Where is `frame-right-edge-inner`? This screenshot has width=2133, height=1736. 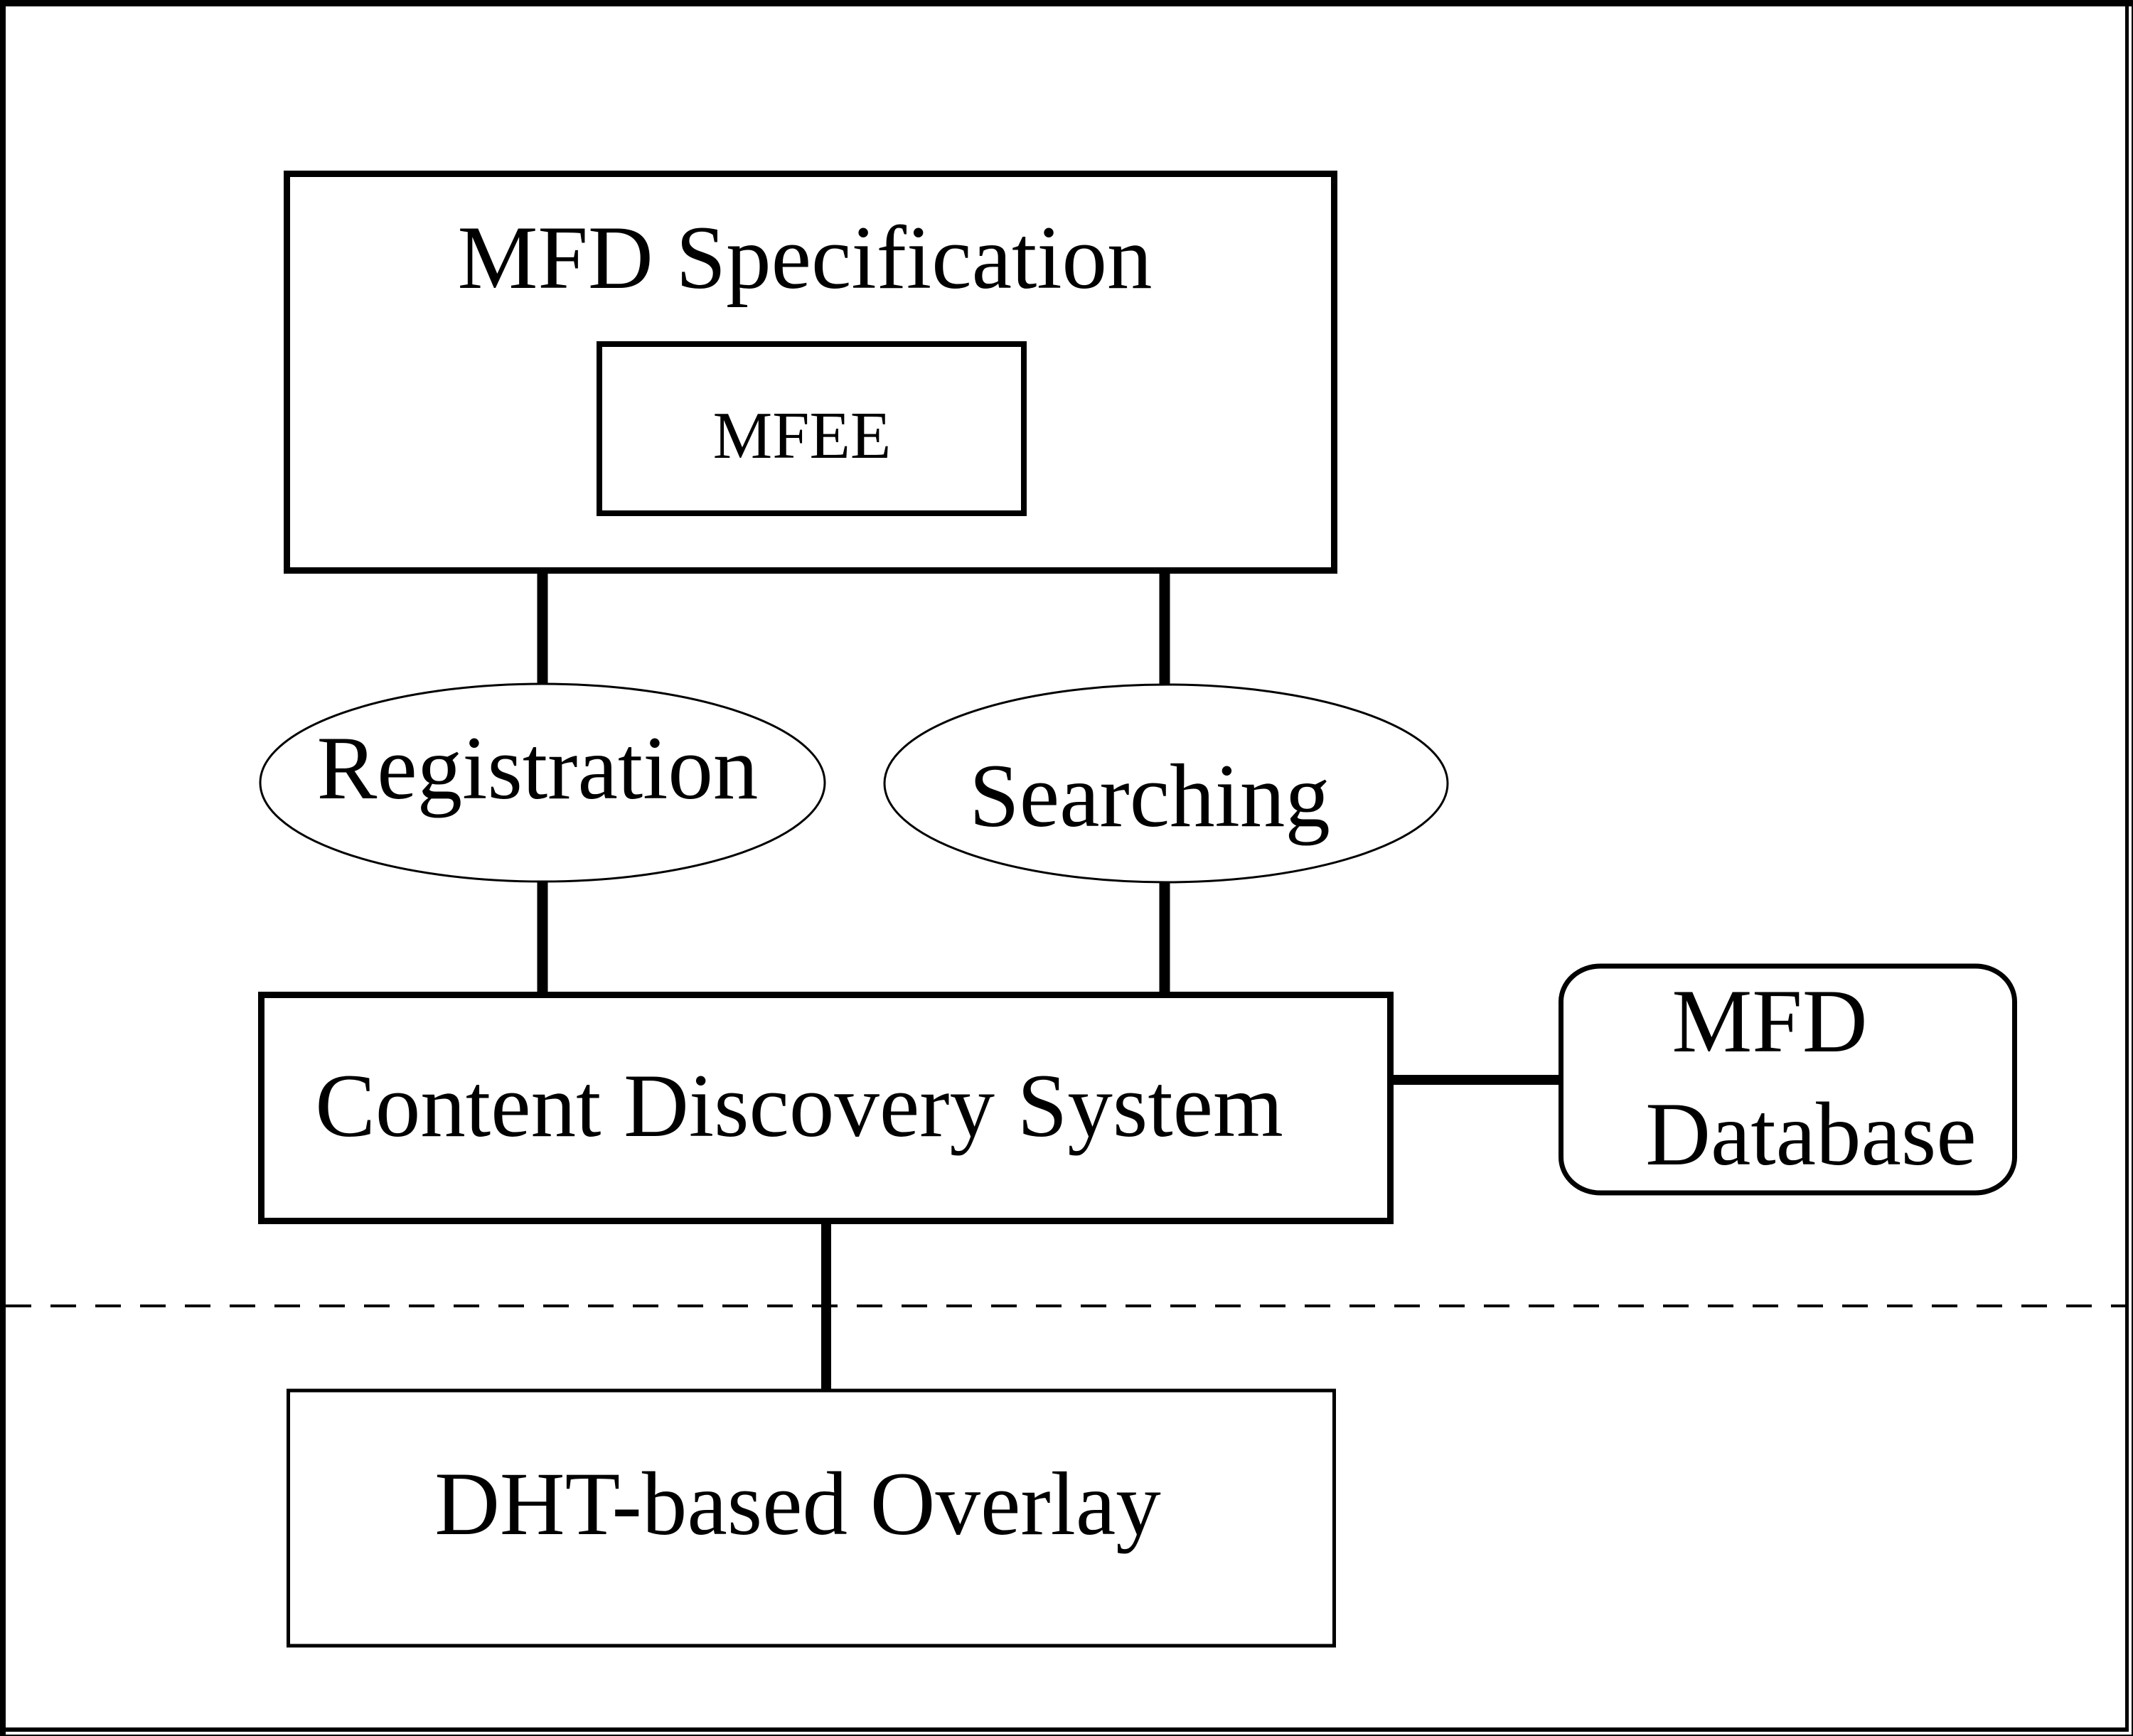
frame-right-edge-inner is located at coordinates (2127, 866).